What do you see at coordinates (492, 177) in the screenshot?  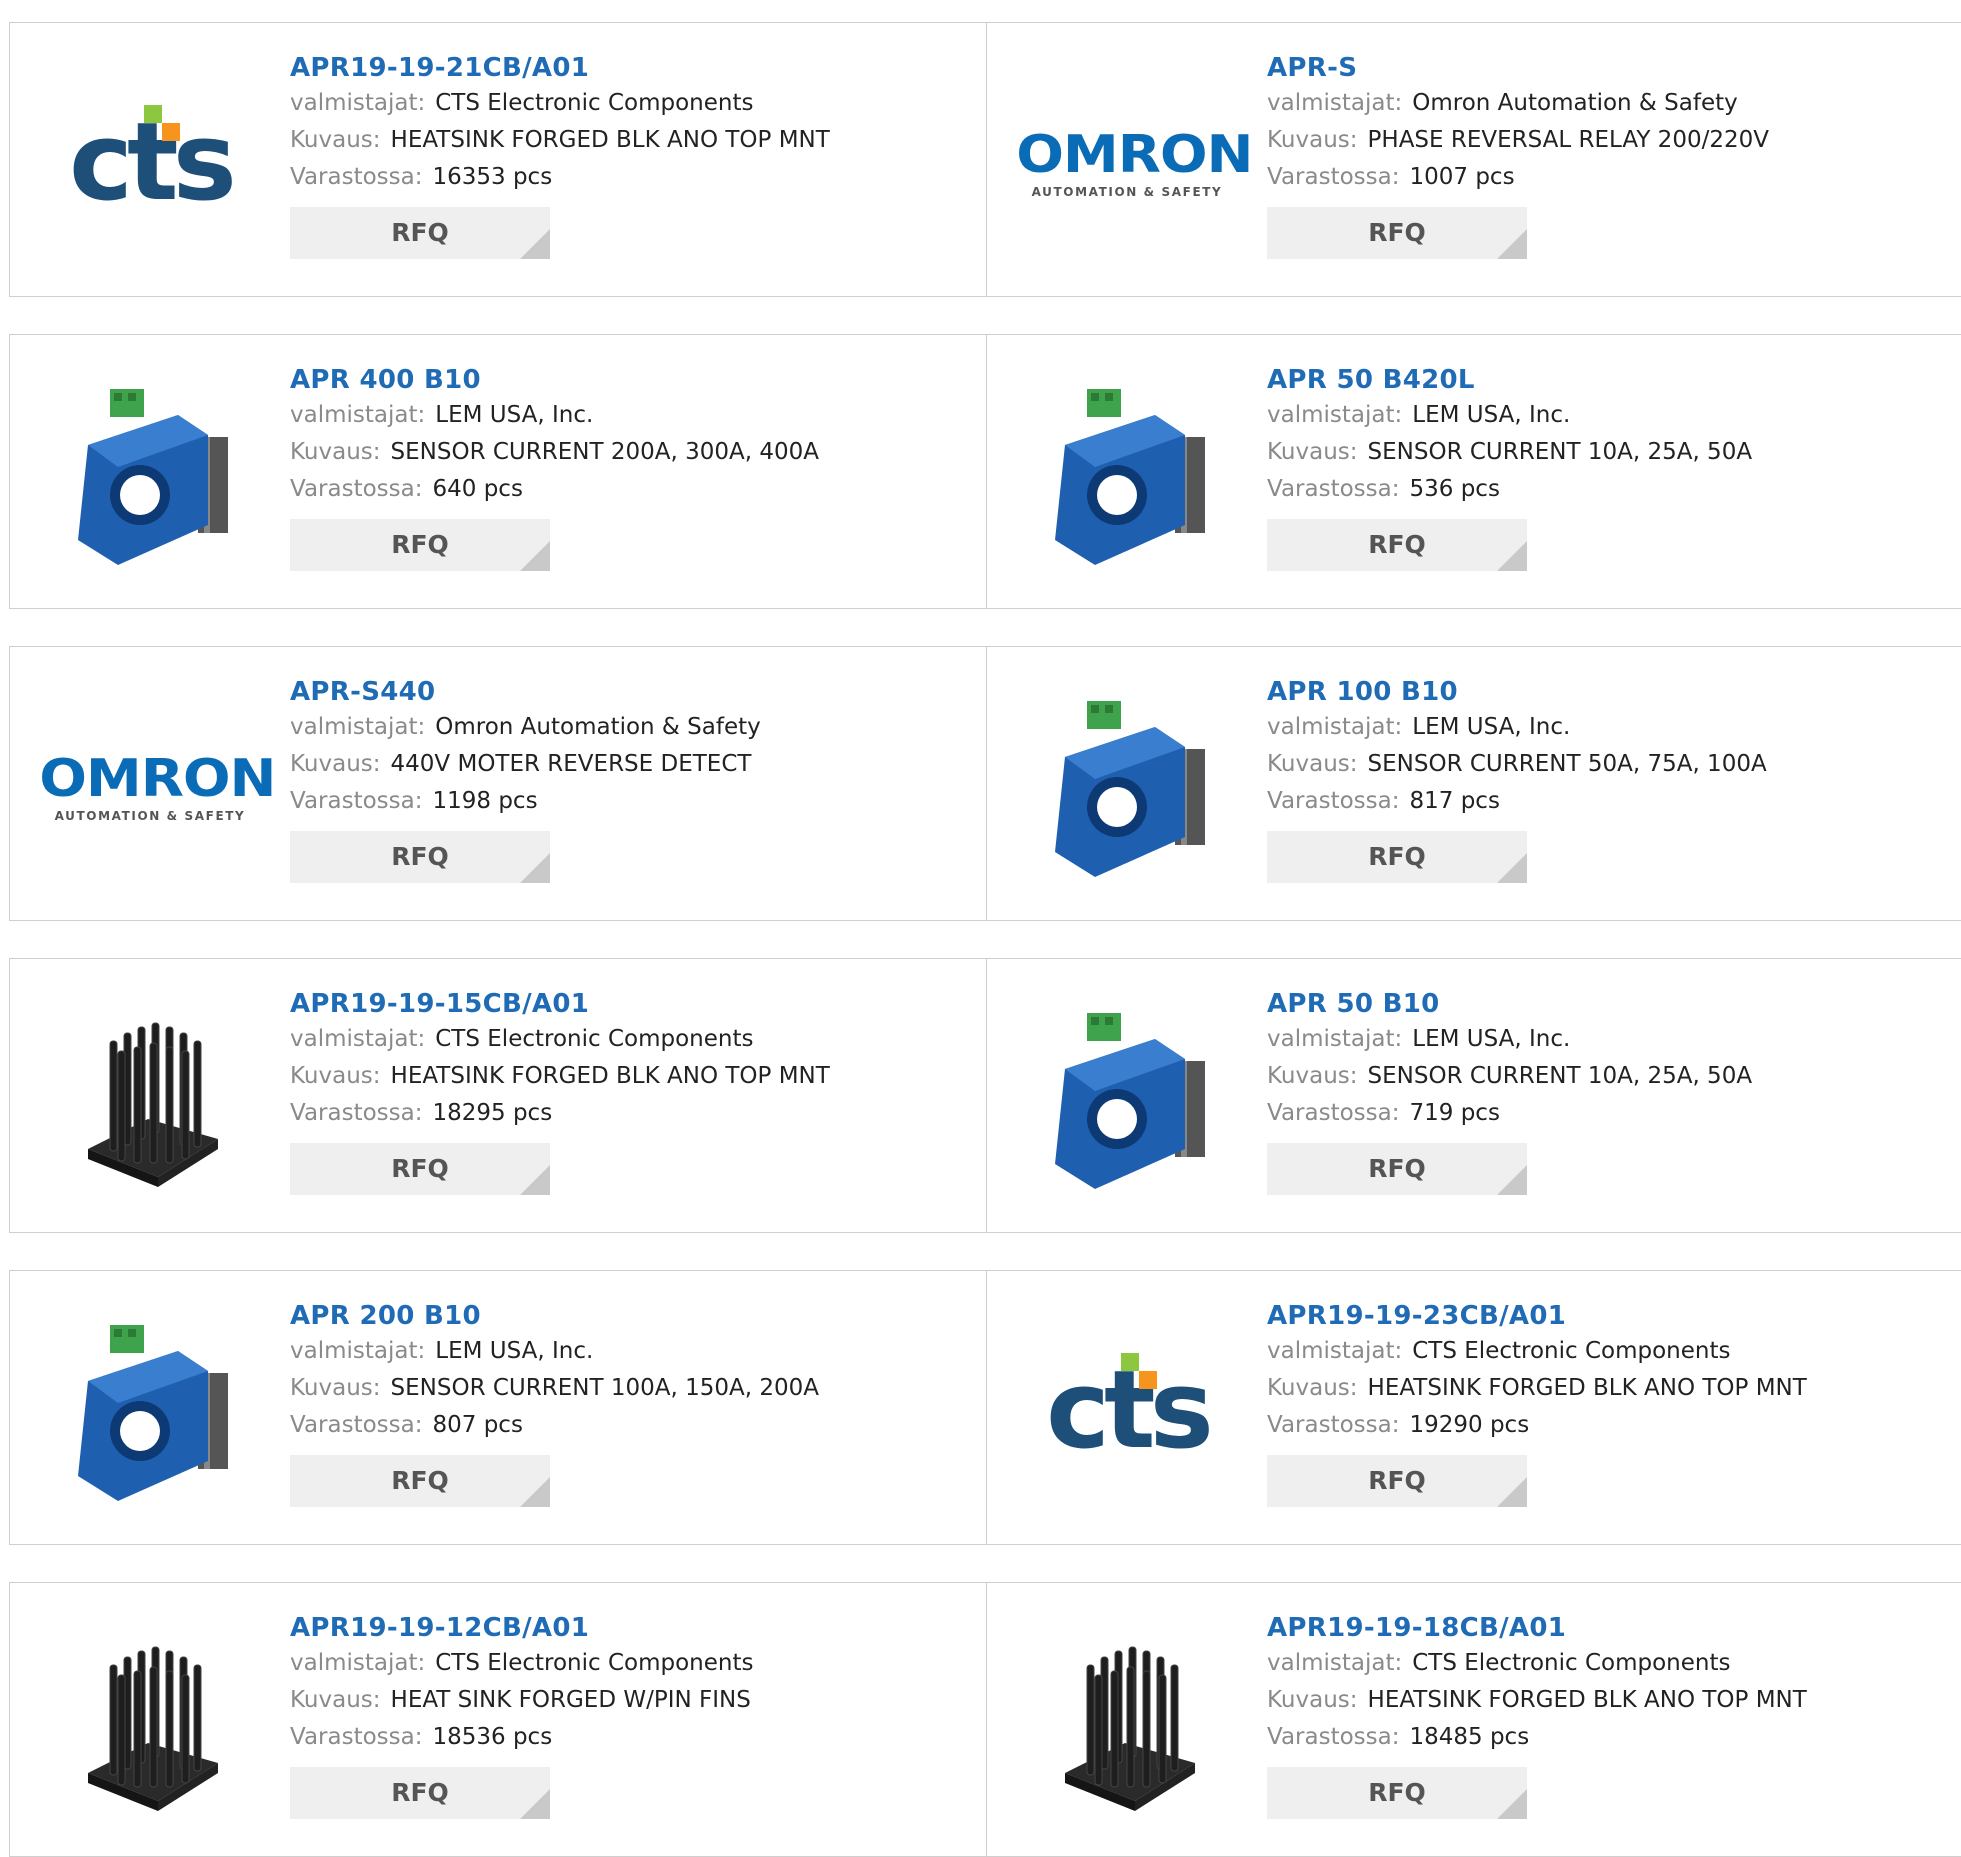 I see `stock-value: 16353 pcs` at bounding box center [492, 177].